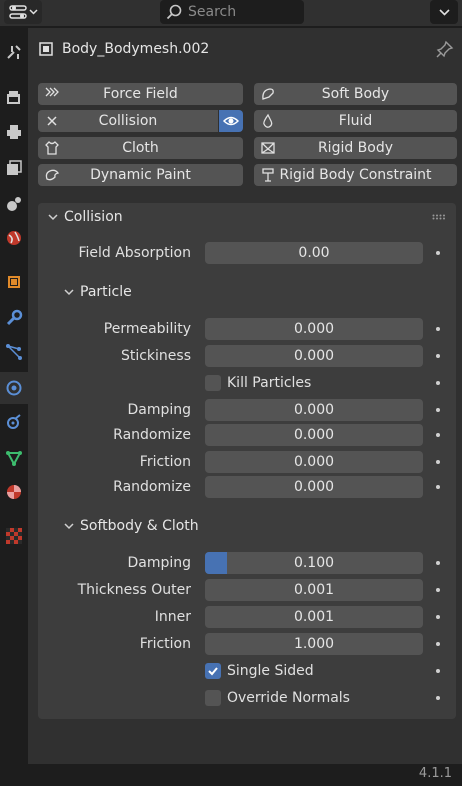  Describe the element at coordinates (314, 644) in the screenshot. I see `sb-friction-field: 1.000` at that location.